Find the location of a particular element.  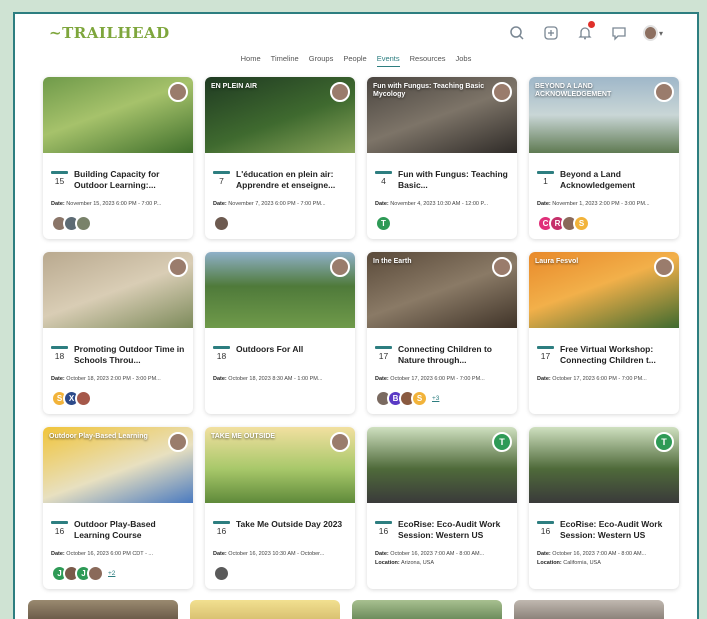

nav-item-jobs: Jobs is located at coordinates (464, 60).